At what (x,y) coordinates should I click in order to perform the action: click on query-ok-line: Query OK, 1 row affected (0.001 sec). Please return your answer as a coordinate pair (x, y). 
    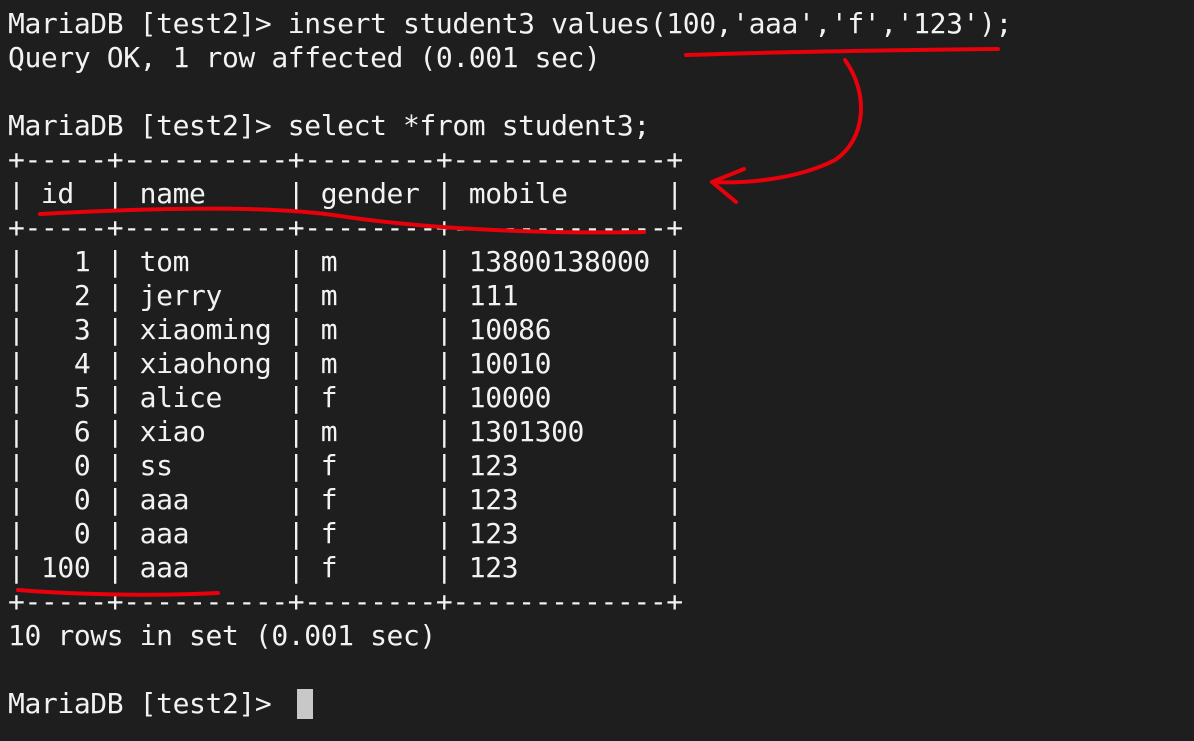
    Looking at the image, I should click on (304, 57).